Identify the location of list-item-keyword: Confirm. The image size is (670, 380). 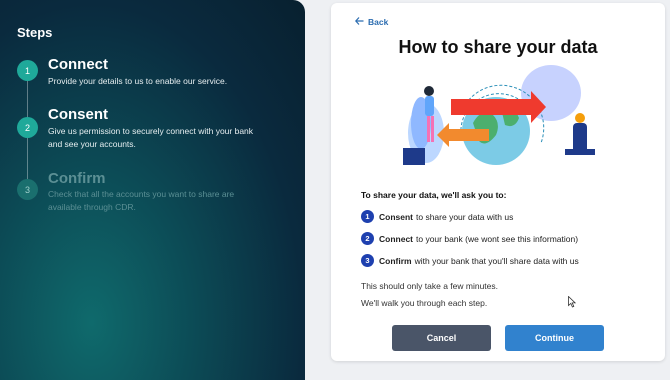
(395, 260).